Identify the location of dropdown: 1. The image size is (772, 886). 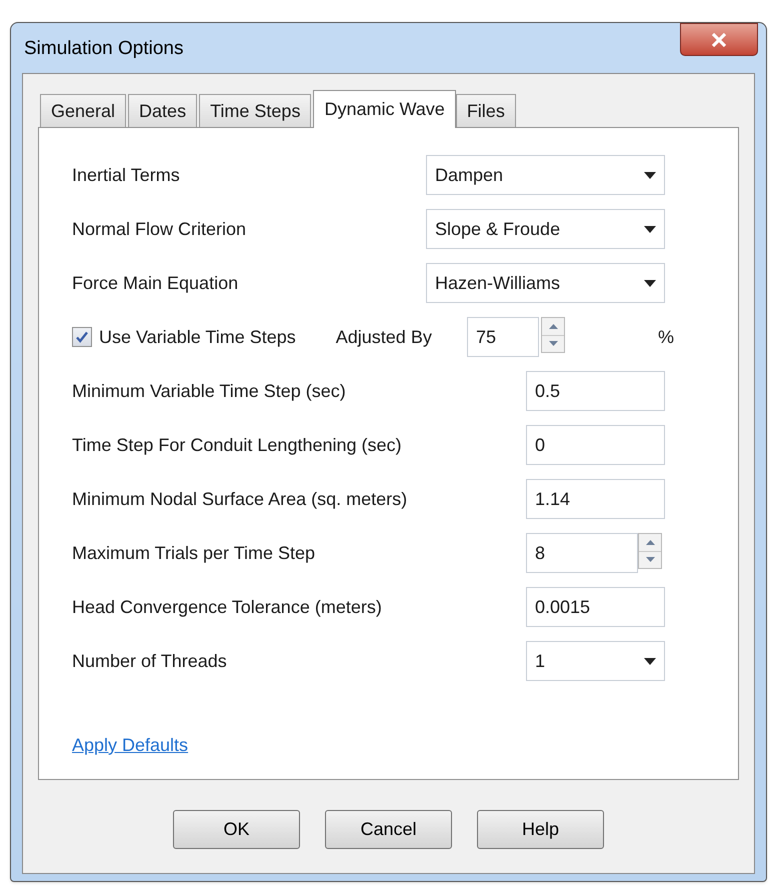
(595, 661).